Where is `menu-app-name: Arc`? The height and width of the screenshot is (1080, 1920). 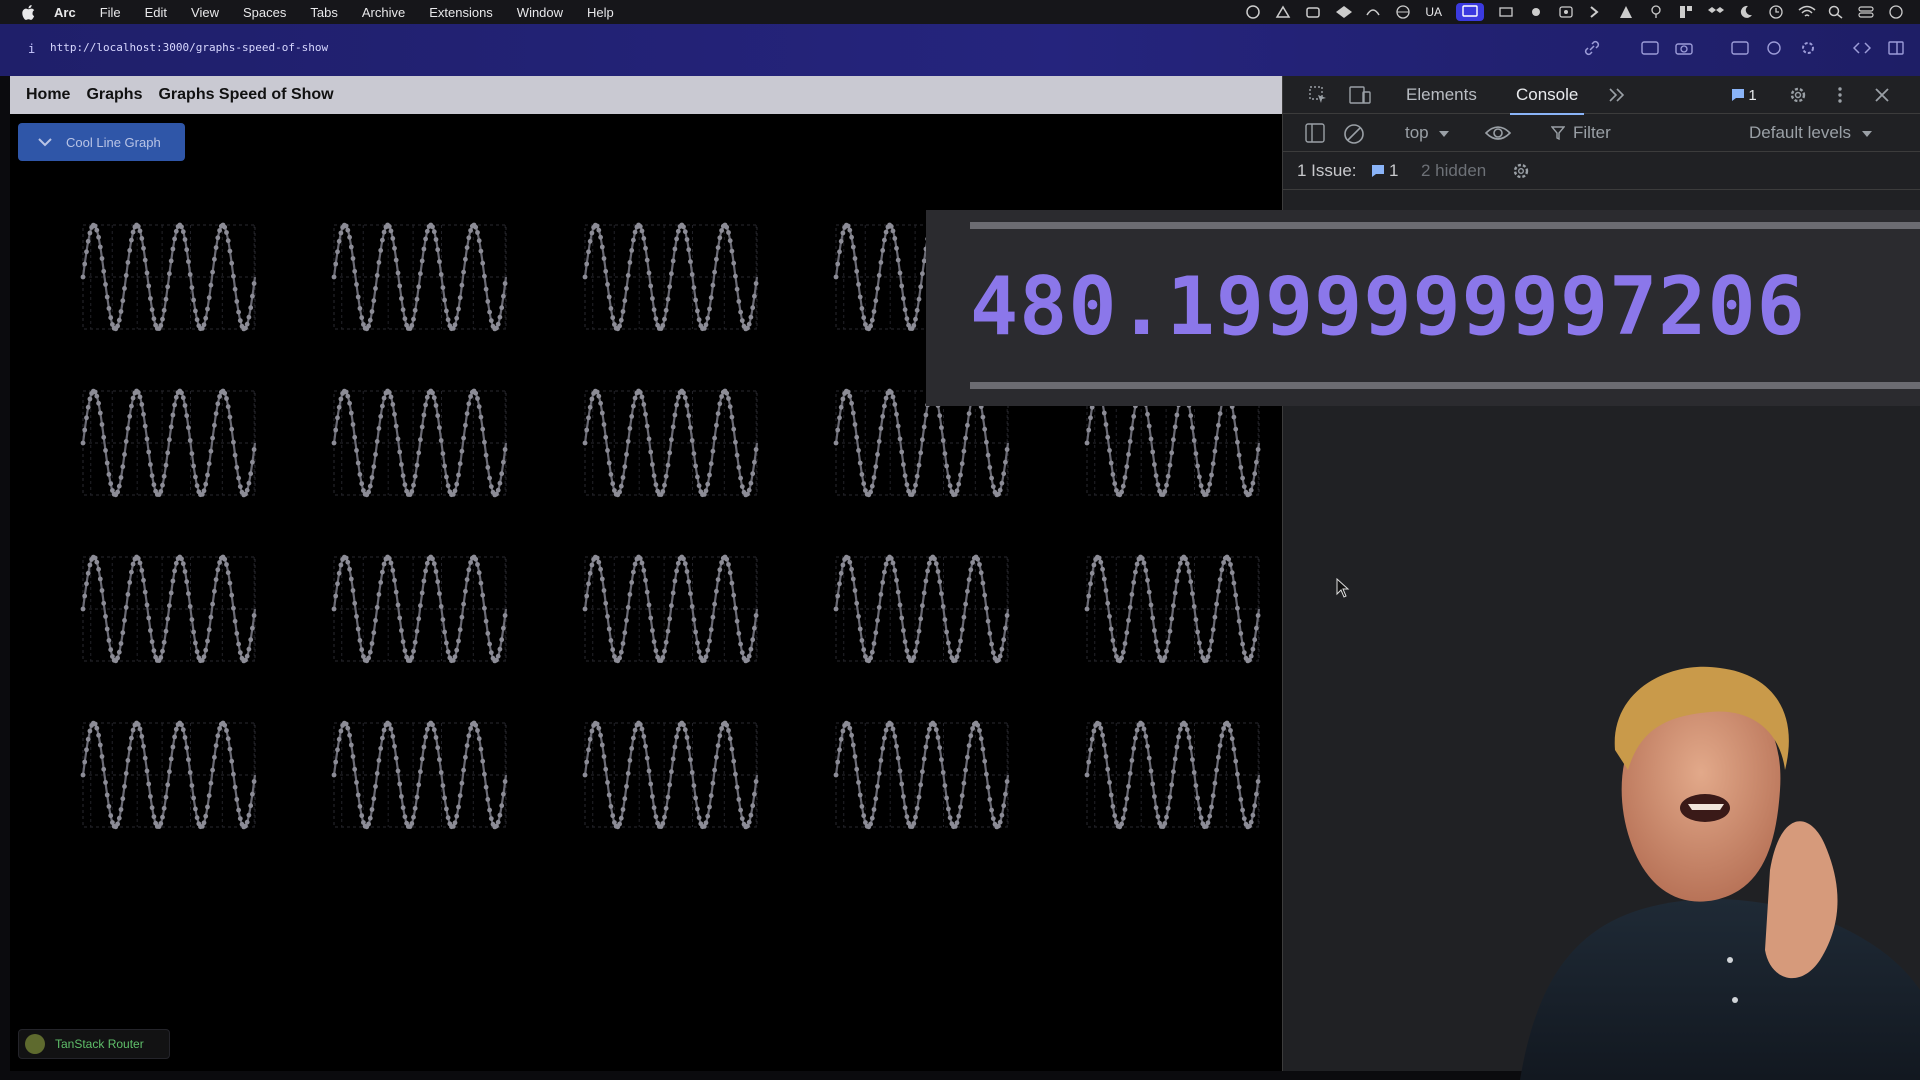
menu-app-name: Arc is located at coordinates (65, 12).